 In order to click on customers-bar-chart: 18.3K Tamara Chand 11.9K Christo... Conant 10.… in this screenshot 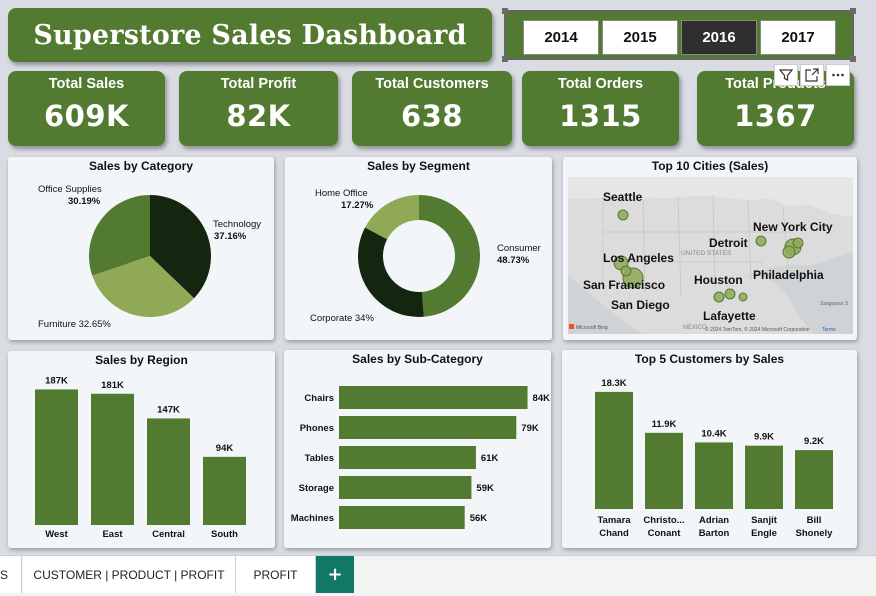, I will do `click(709, 449)`.